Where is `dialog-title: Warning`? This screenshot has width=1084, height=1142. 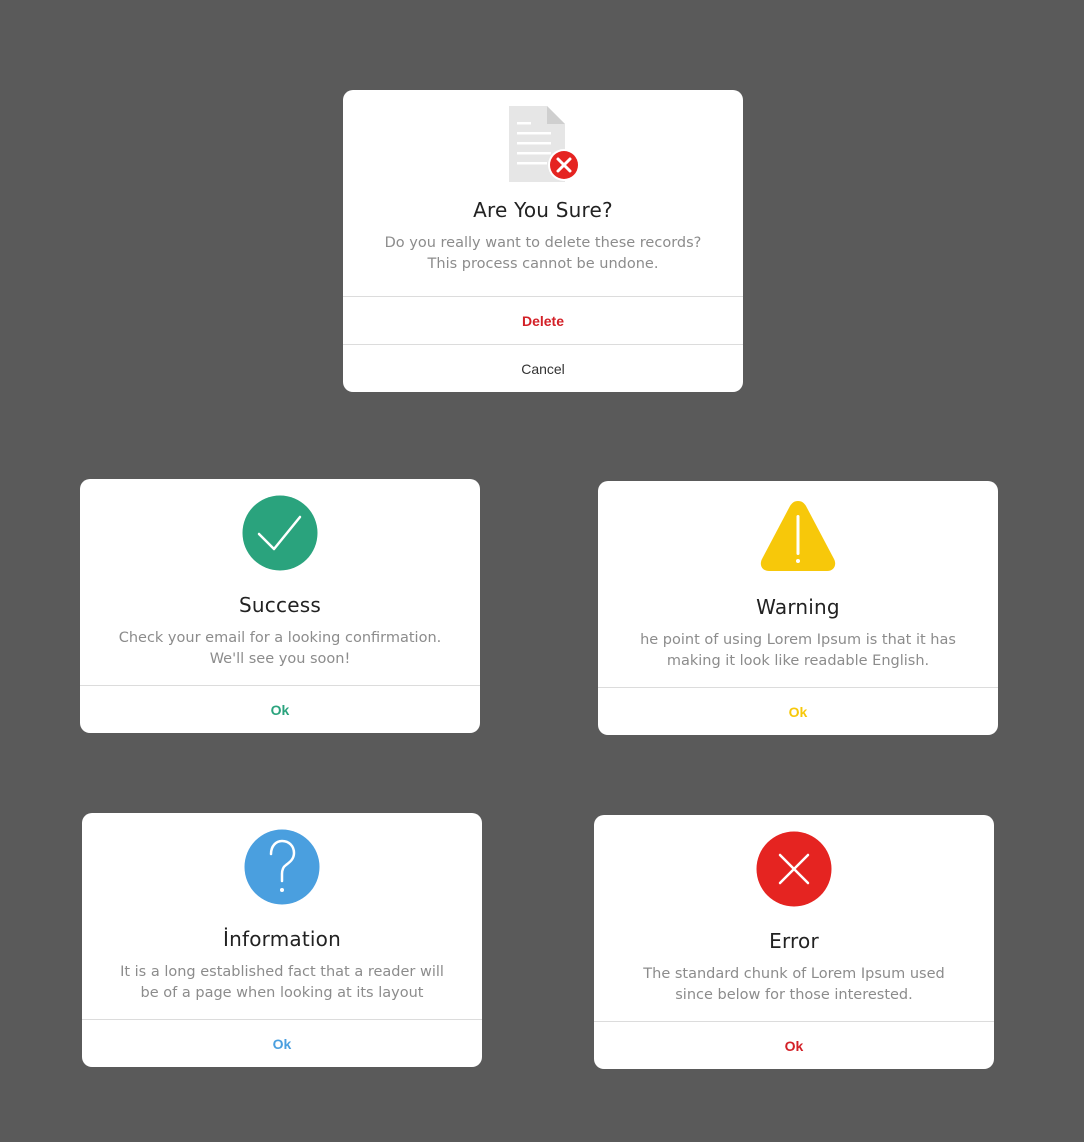 dialog-title: Warning is located at coordinates (798, 607).